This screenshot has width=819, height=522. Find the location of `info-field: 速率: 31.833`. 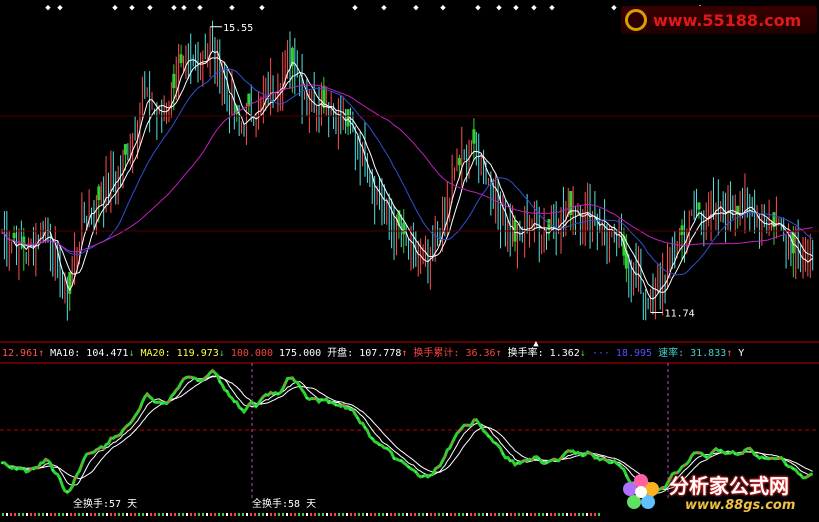

info-field: 速率: 31.833 is located at coordinates (689, 352).